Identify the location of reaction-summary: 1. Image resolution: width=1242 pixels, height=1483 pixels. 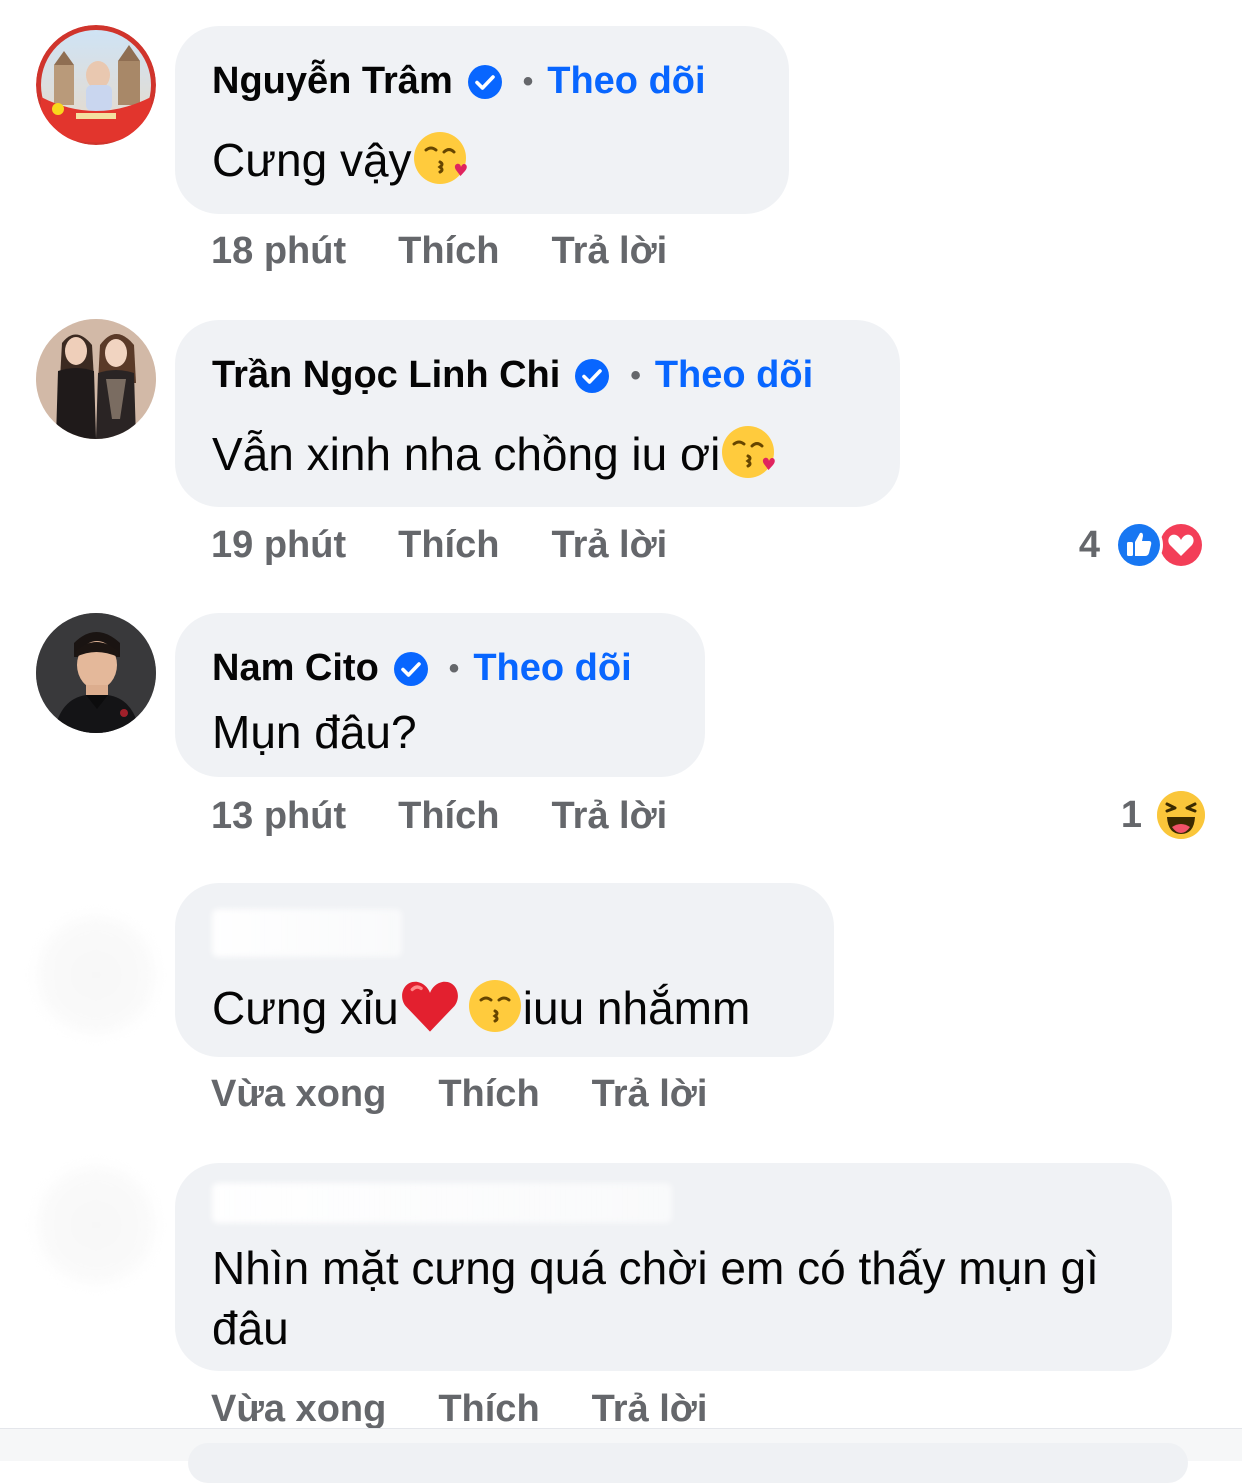
(1163, 815).